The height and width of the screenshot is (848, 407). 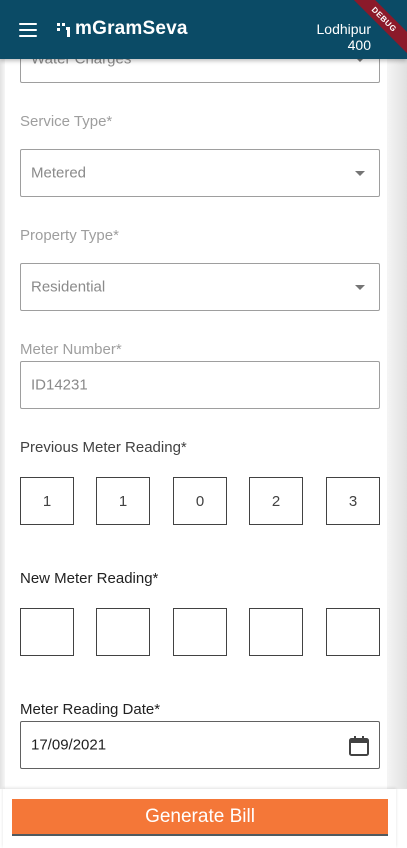 I want to click on footer-bar: Generate Bill, so click(x=199, y=818).